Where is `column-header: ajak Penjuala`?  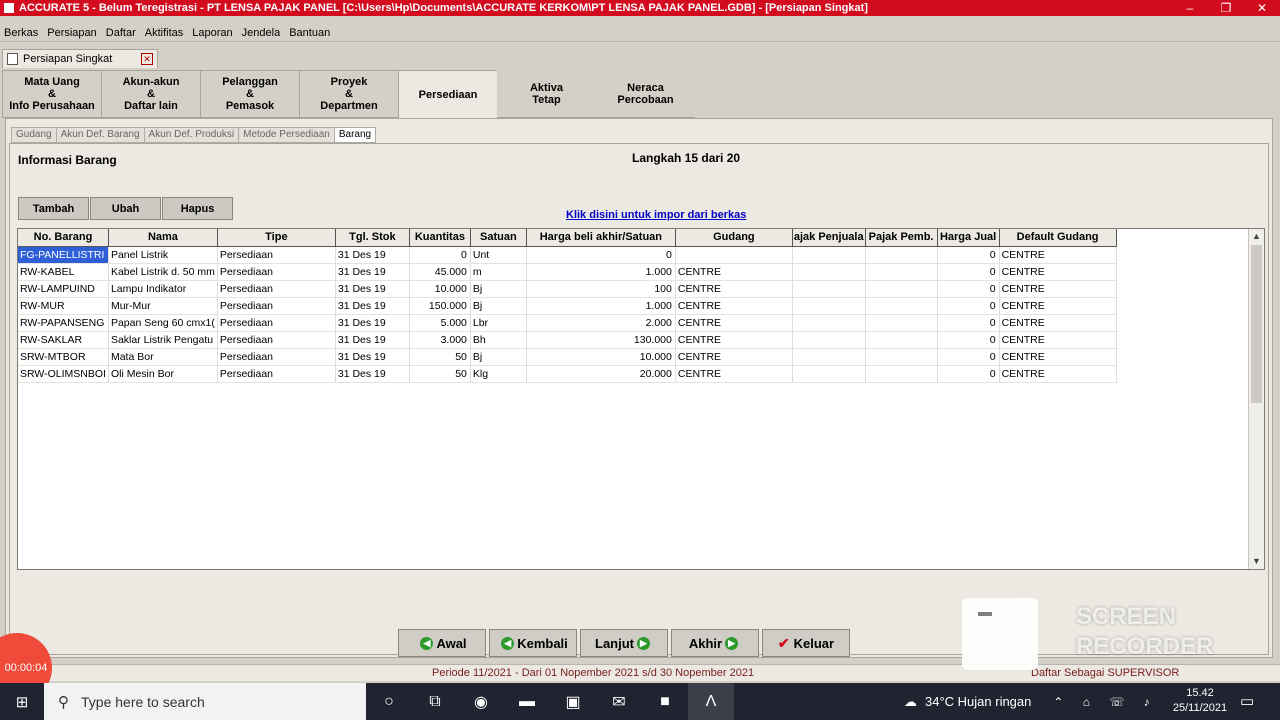
column-header: ajak Penjuala is located at coordinates (829, 238).